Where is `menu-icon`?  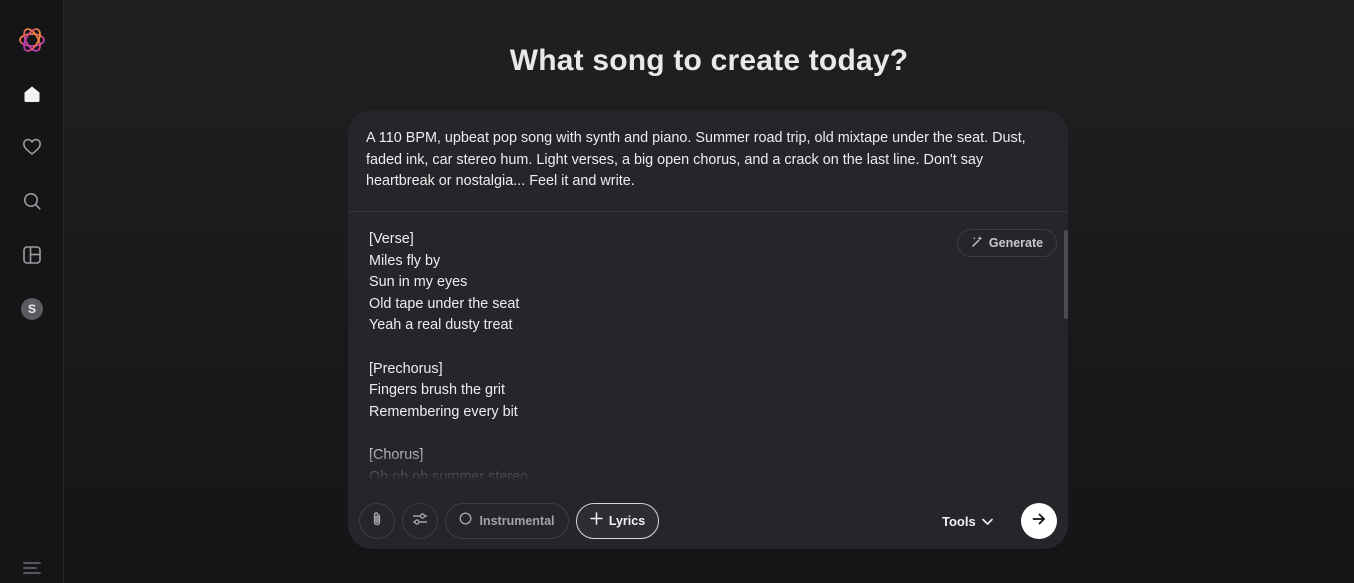
menu-icon is located at coordinates (32, 567).